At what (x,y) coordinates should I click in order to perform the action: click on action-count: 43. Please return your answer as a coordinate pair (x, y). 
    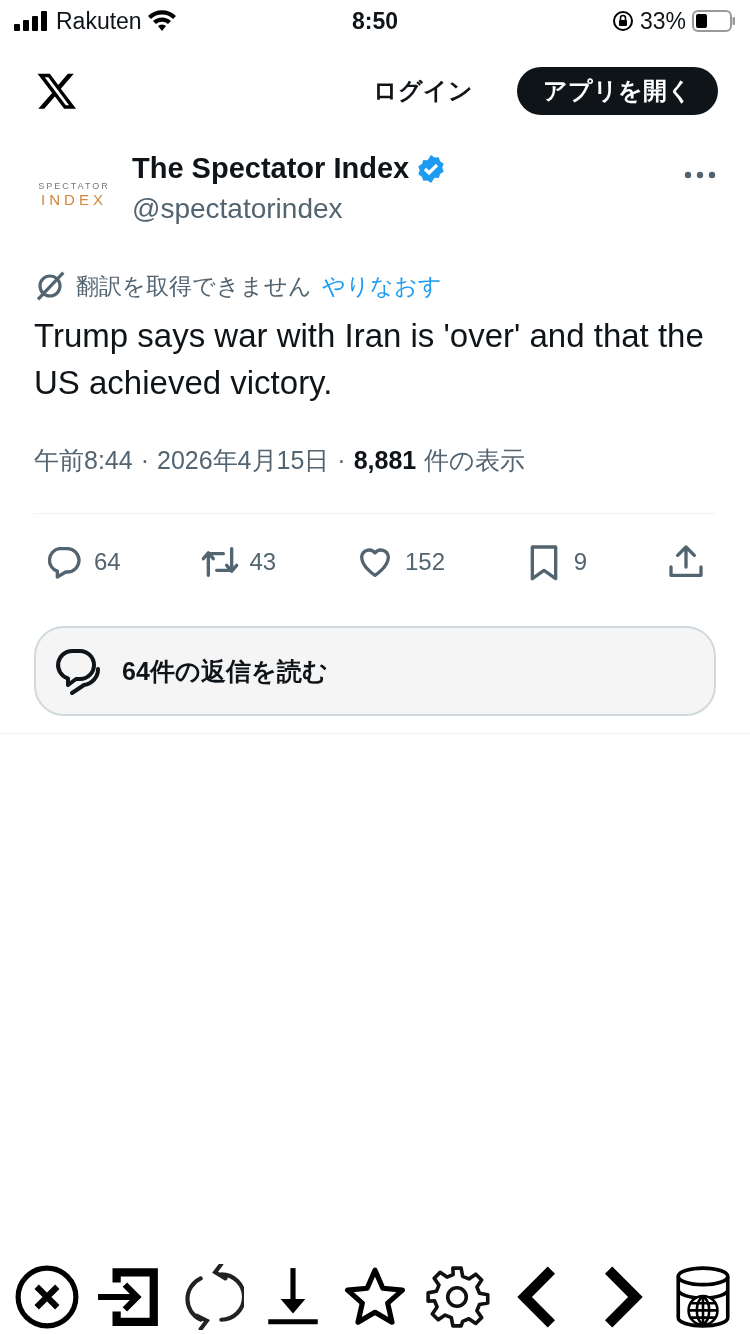
    Looking at the image, I should click on (263, 562).